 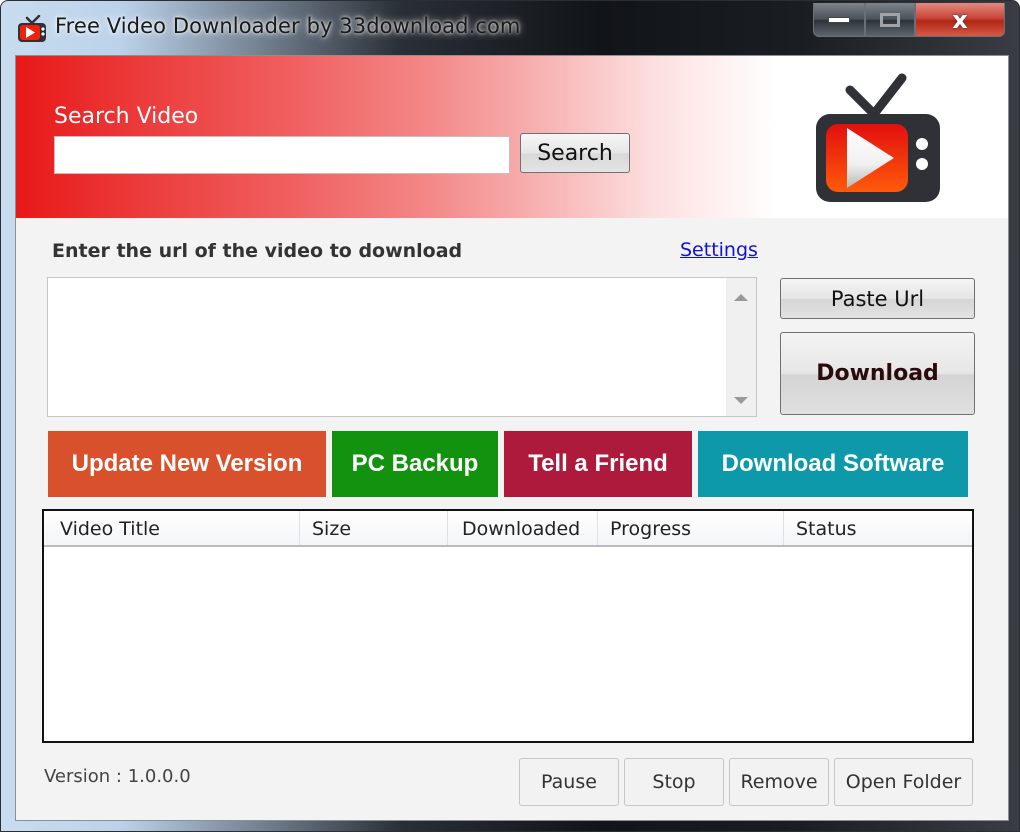 I want to click on tell-a-friend-button: Tell a Friend, so click(x=598, y=464).